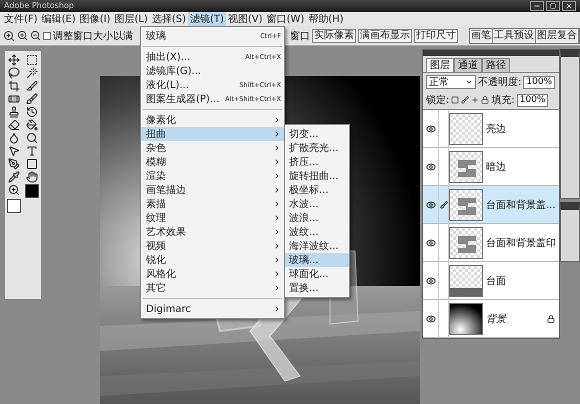 Image resolution: width=580 pixels, height=404 pixels. I want to click on minimize-button, so click(537, 6).